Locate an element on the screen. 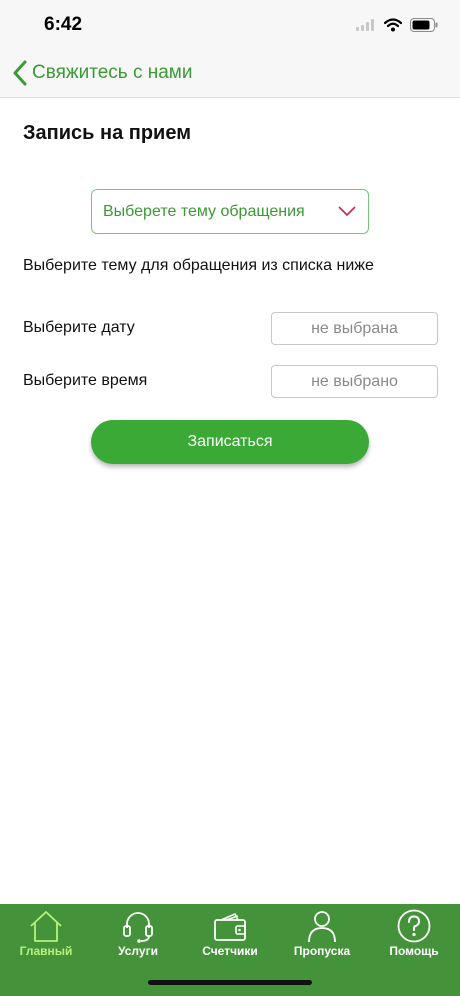  tab-services-label: Услуги is located at coordinates (138, 951).